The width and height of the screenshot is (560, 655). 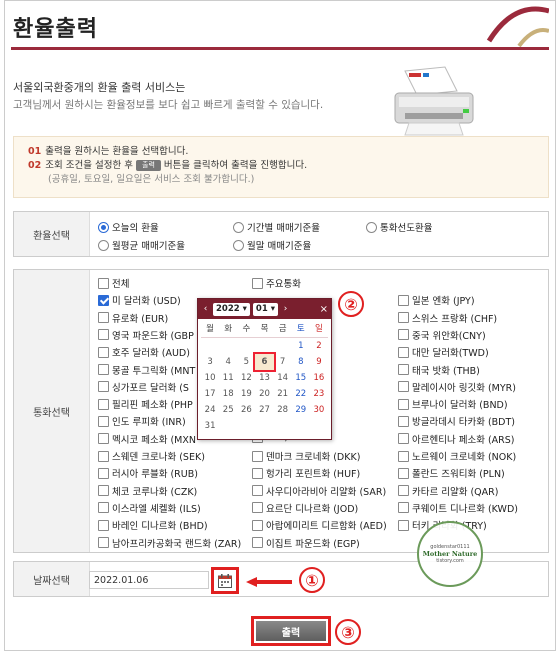 I want to click on currency-option: 미 달러화 (USD), so click(x=139, y=300).